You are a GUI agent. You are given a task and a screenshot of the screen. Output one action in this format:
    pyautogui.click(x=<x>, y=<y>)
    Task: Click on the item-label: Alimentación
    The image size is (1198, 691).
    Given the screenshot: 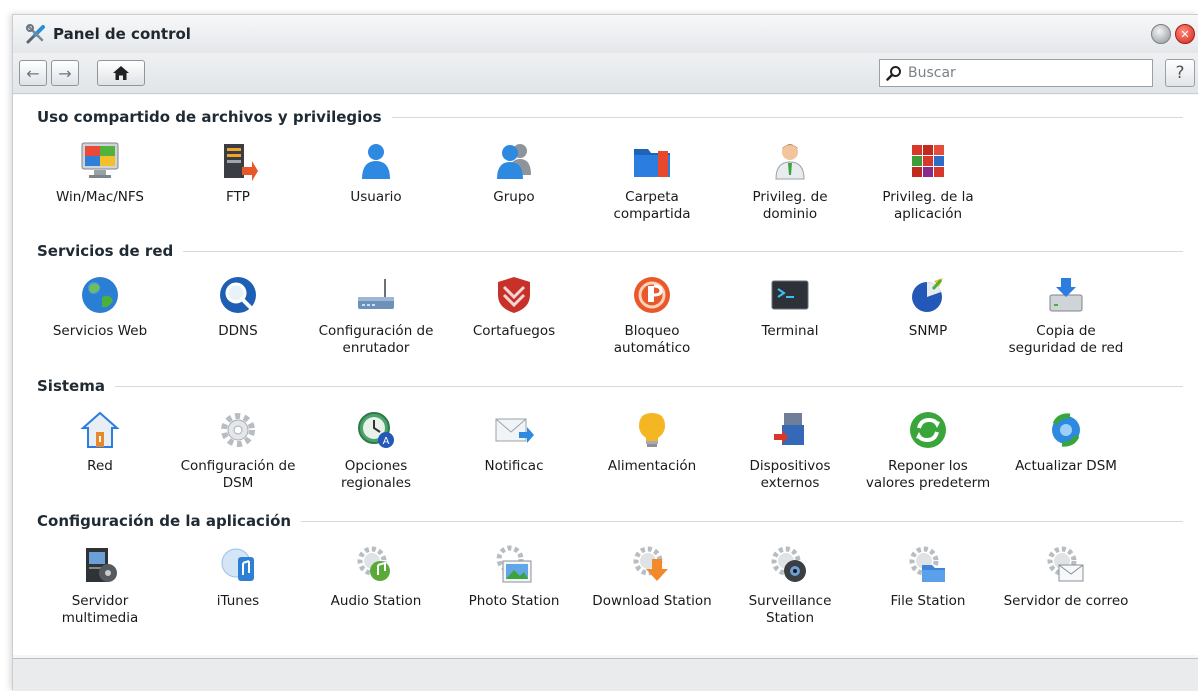 What is the action you would take?
    pyautogui.click(x=652, y=466)
    